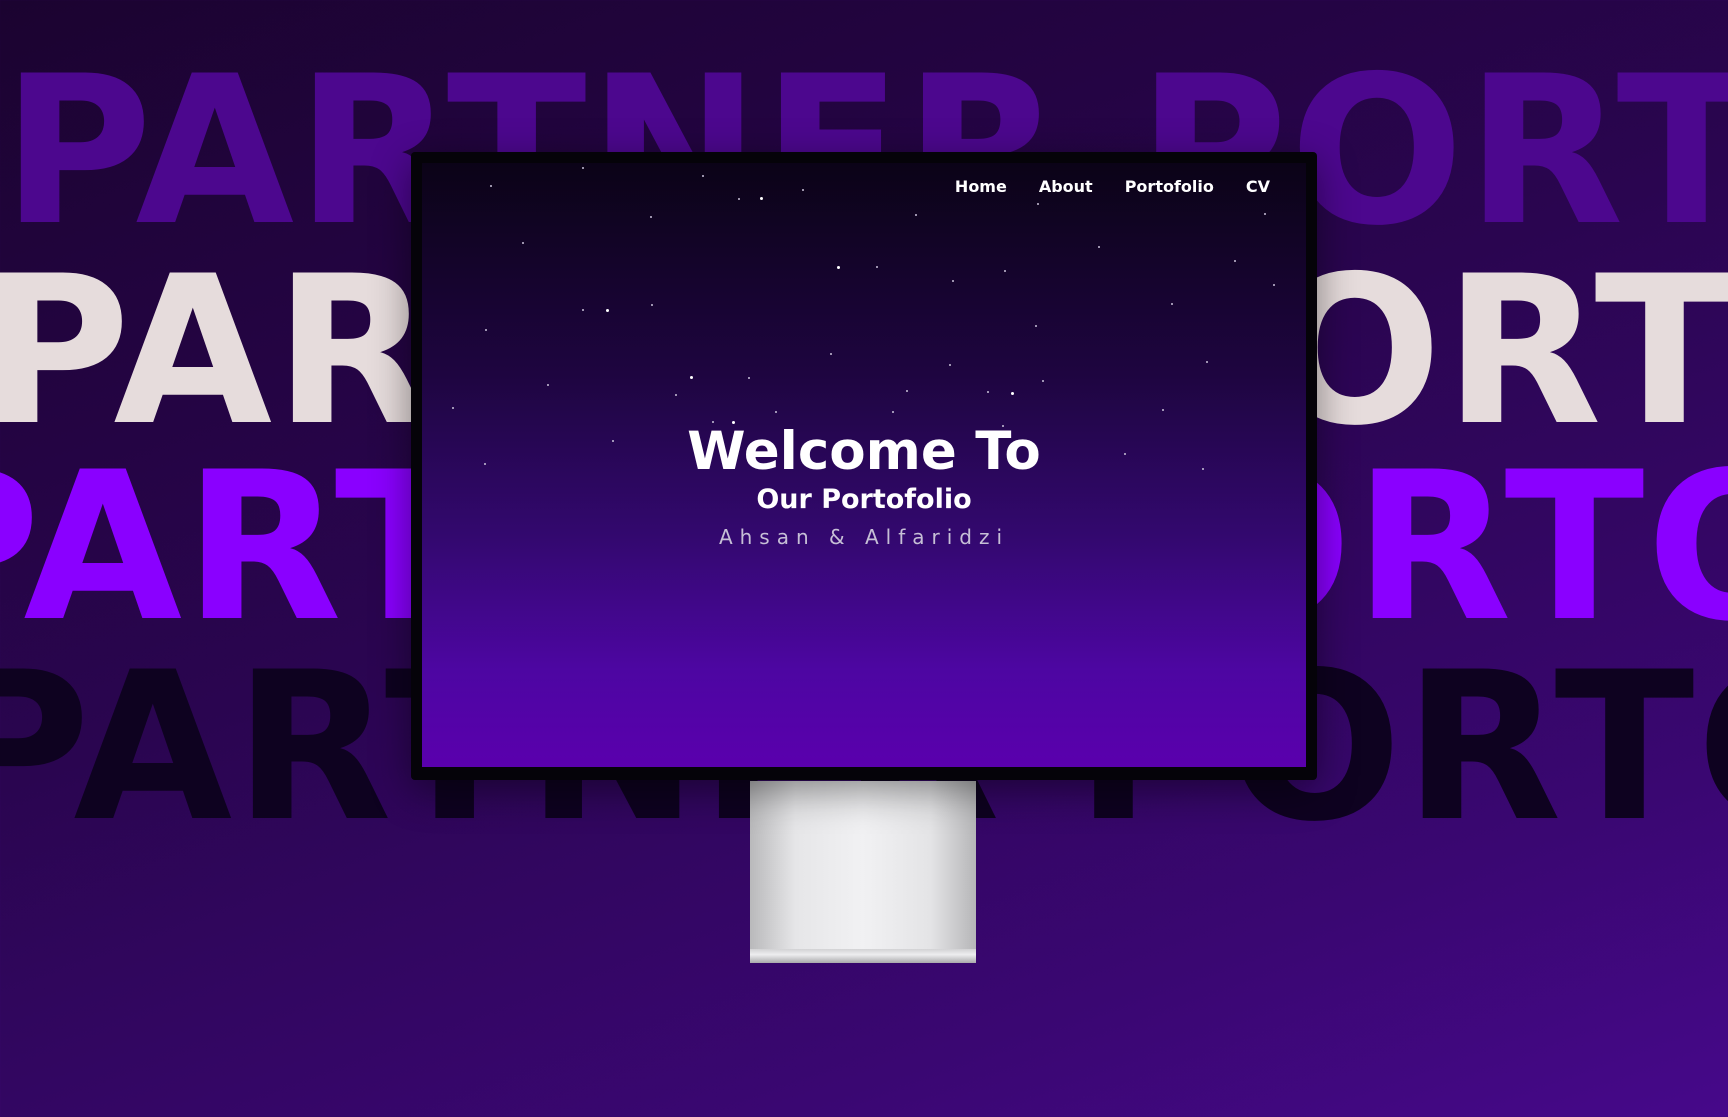 Image resolution: width=1728 pixels, height=1117 pixels. Describe the element at coordinates (1066, 186) in the screenshot. I see `nav-about-link: About` at that location.